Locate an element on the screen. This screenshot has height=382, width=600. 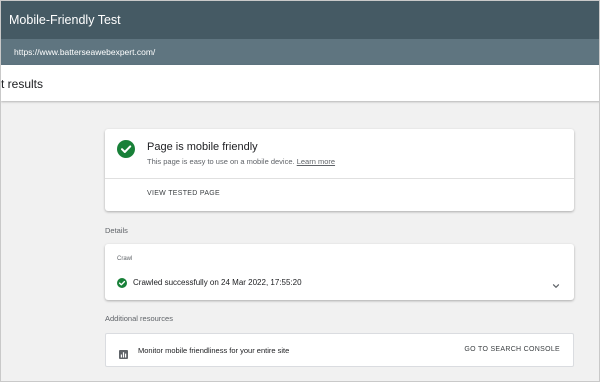
results-heading: st results is located at coordinates (22, 84).